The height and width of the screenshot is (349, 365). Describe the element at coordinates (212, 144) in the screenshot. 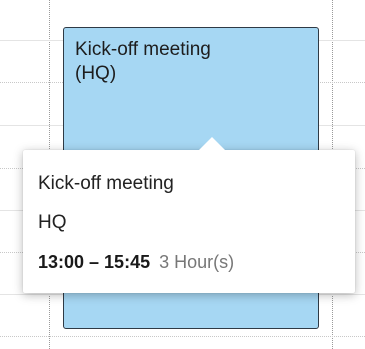

I see `tooltip-arrow` at that location.